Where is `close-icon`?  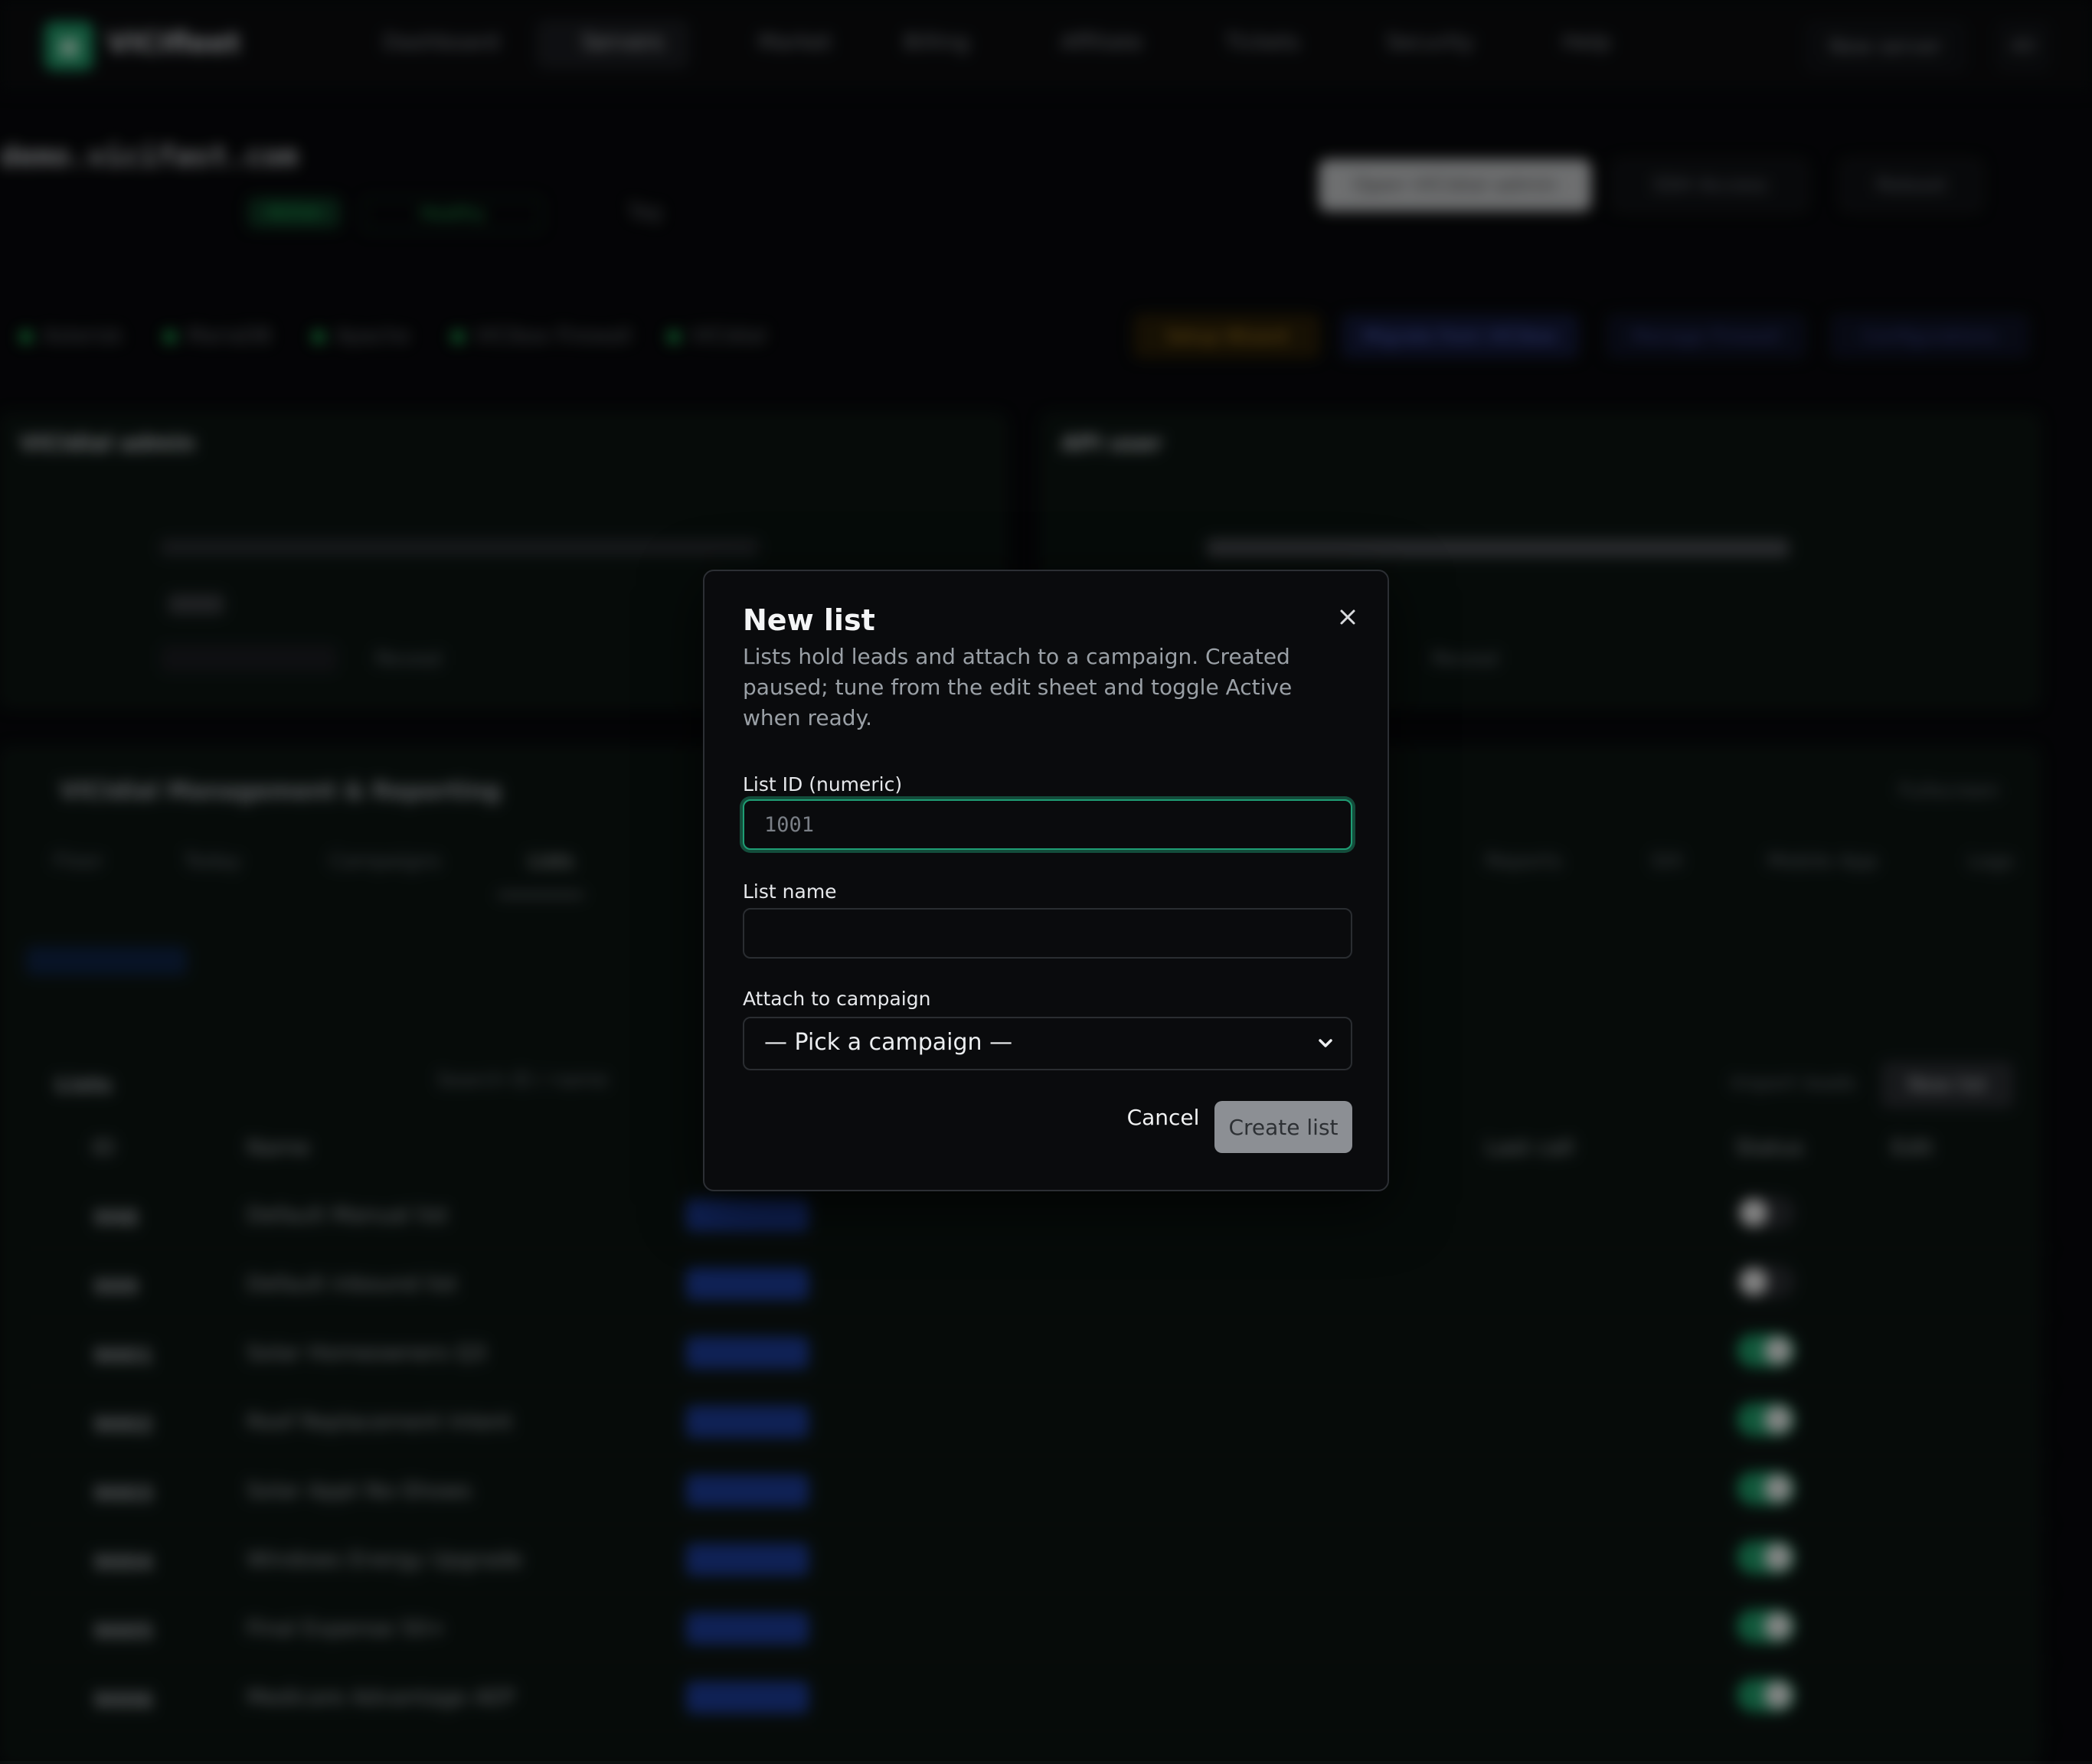
close-icon is located at coordinates (1347, 617).